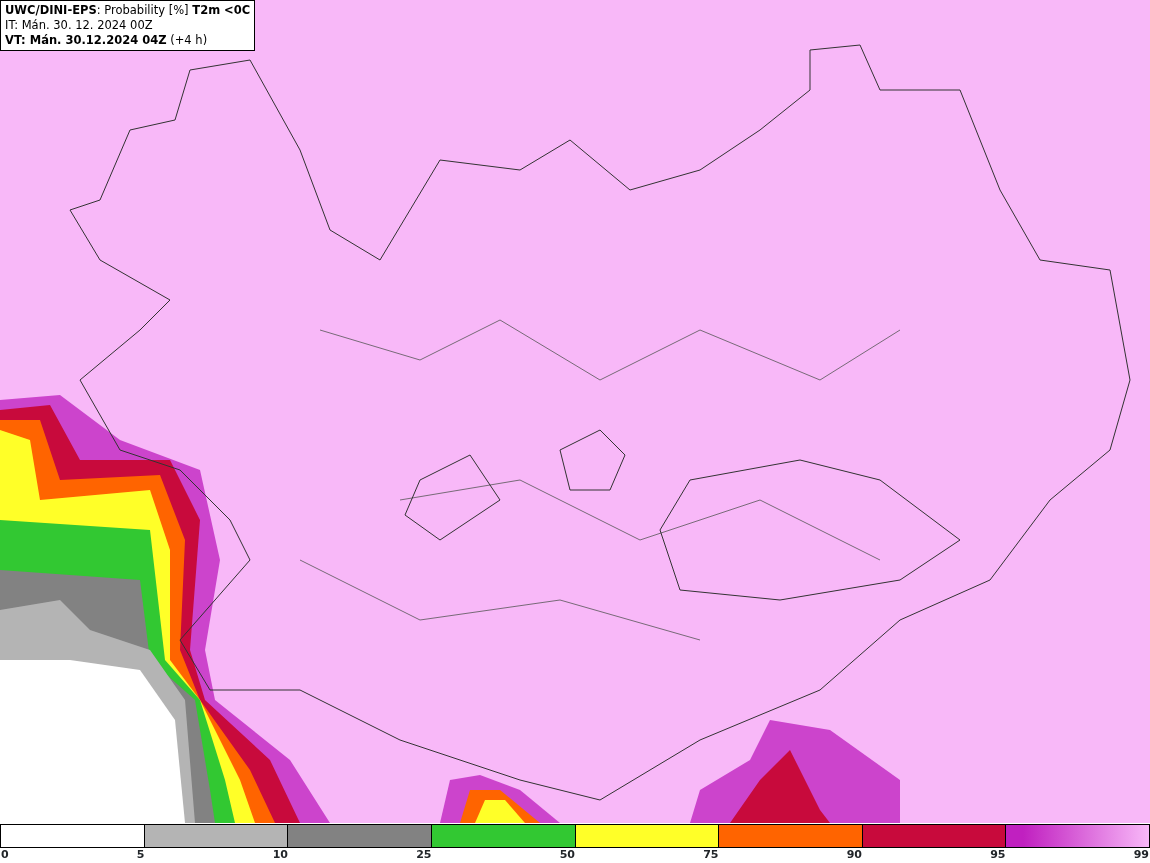 This screenshot has height=863, width=1150. Describe the element at coordinates (5, 855) in the screenshot. I see `scale-label: 0` at that location.